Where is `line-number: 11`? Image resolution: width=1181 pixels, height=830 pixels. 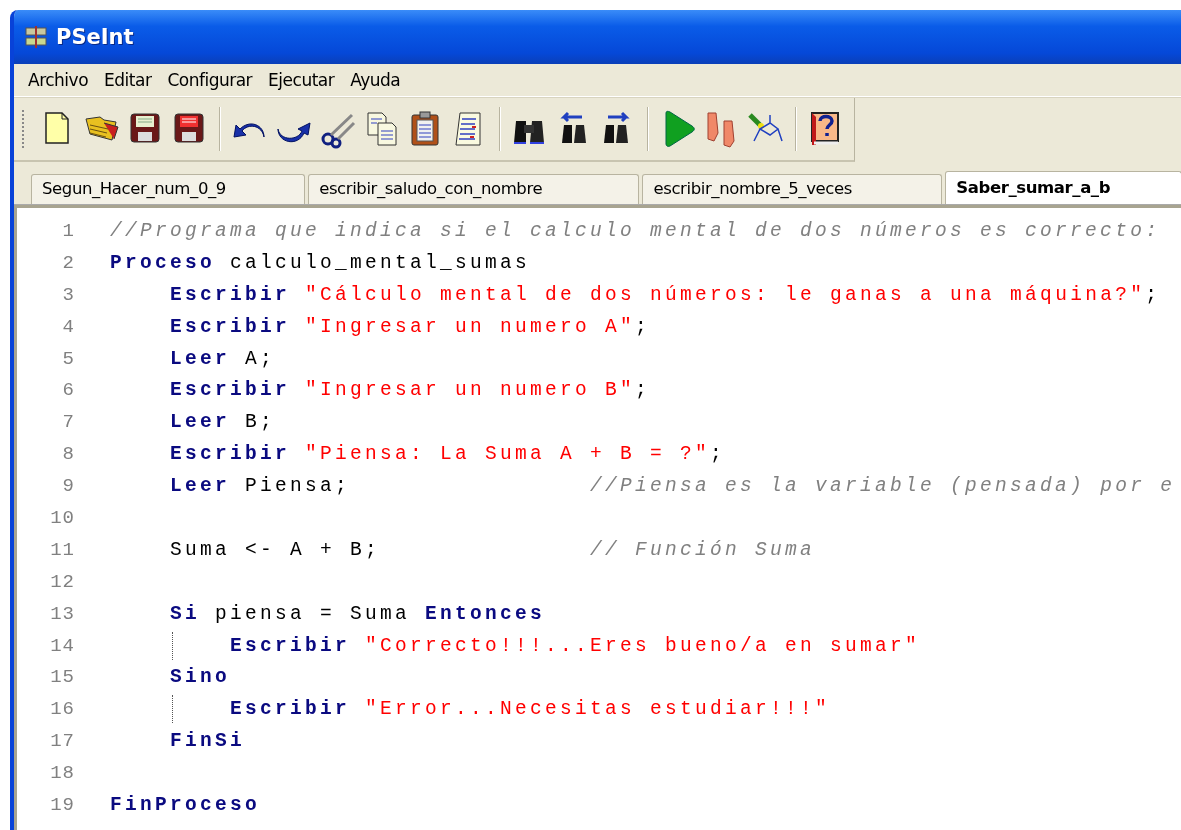 line-number: 11 is located at coordinates (62, 549).